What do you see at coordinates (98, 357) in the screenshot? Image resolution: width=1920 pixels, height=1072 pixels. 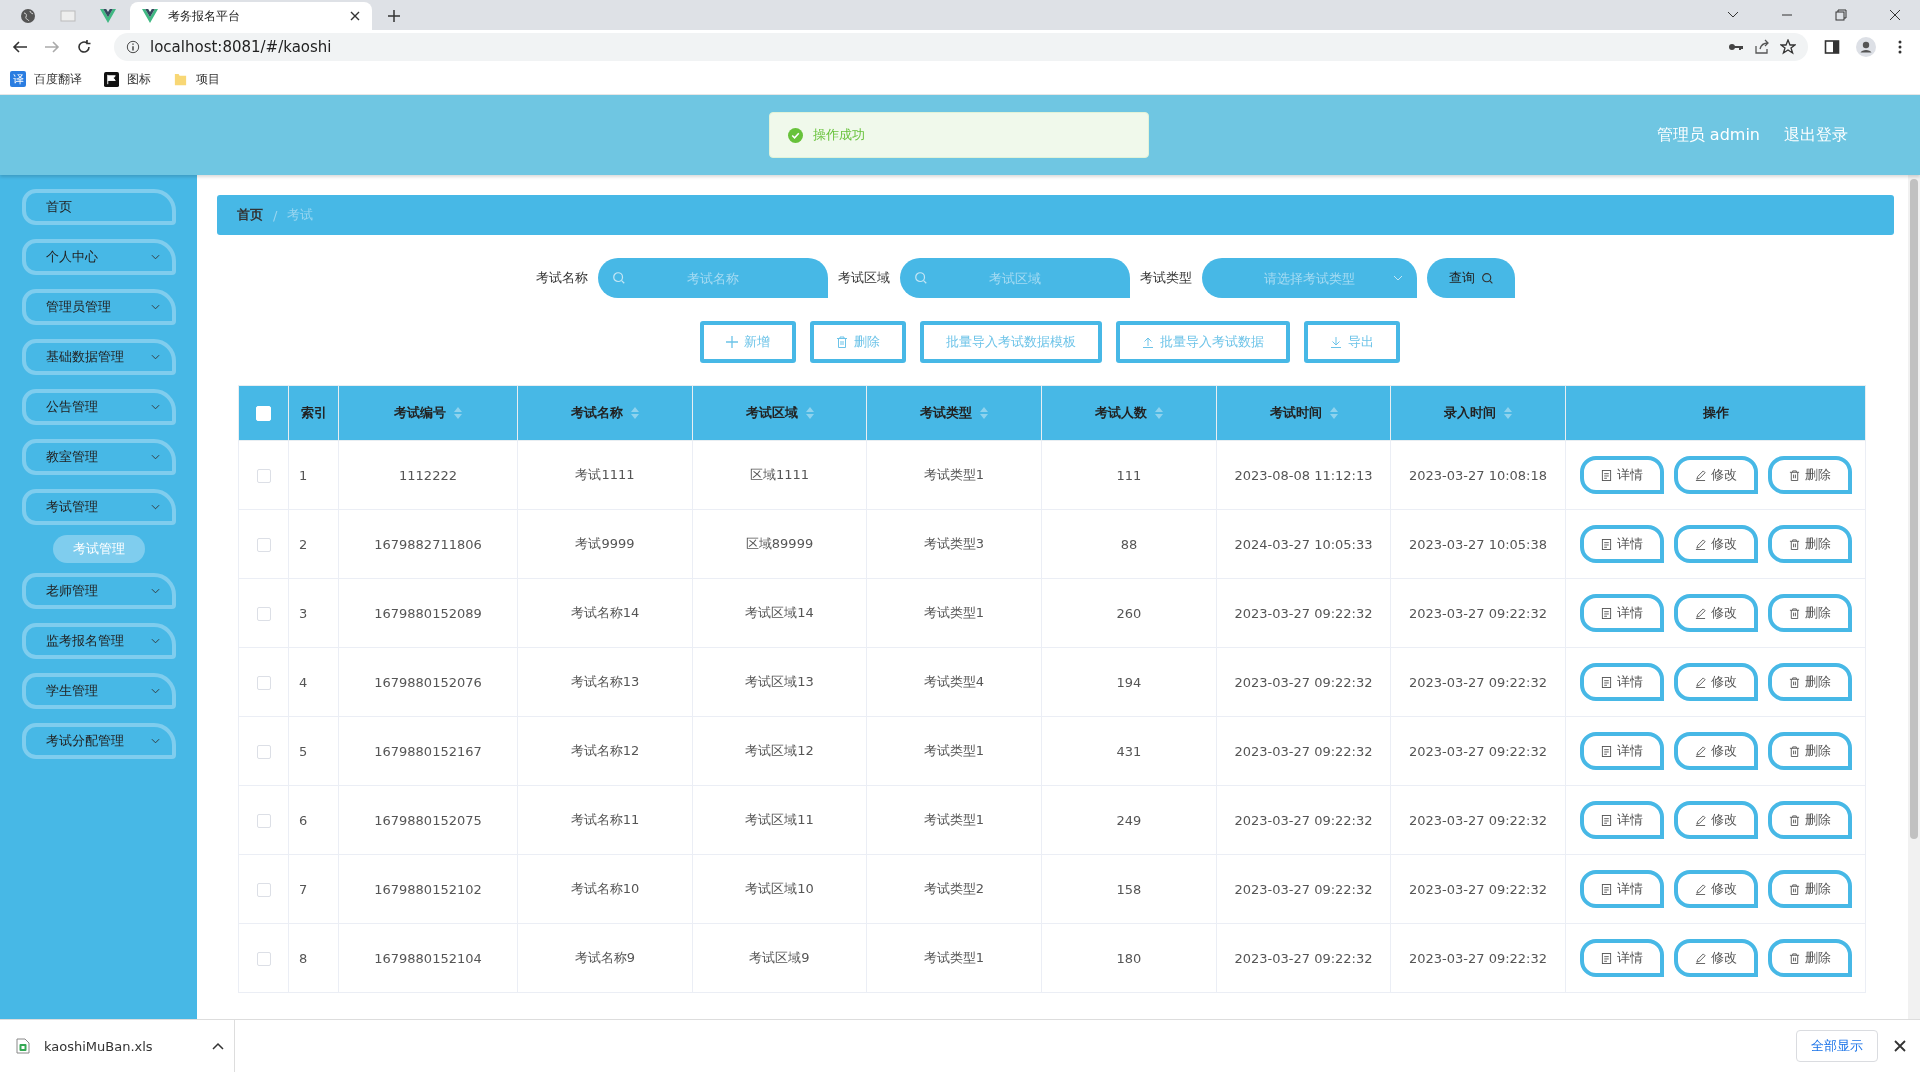 I see `sidebar-item: 基础数据管理` at bounding box center [98, 357].